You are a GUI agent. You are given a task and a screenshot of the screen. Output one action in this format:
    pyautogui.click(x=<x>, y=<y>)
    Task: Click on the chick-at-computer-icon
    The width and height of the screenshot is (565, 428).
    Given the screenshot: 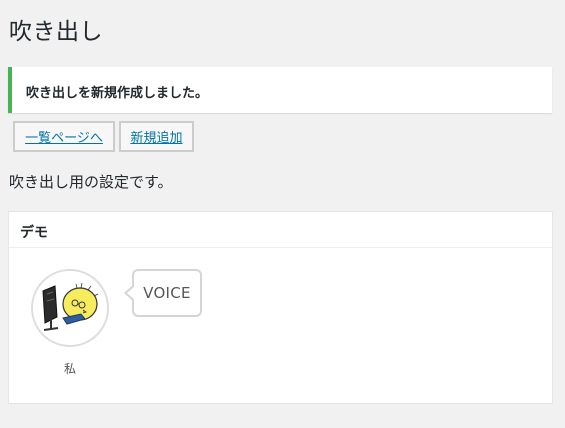 What is the action you would take?
    pyautogui.click(x=70, y=306)
    